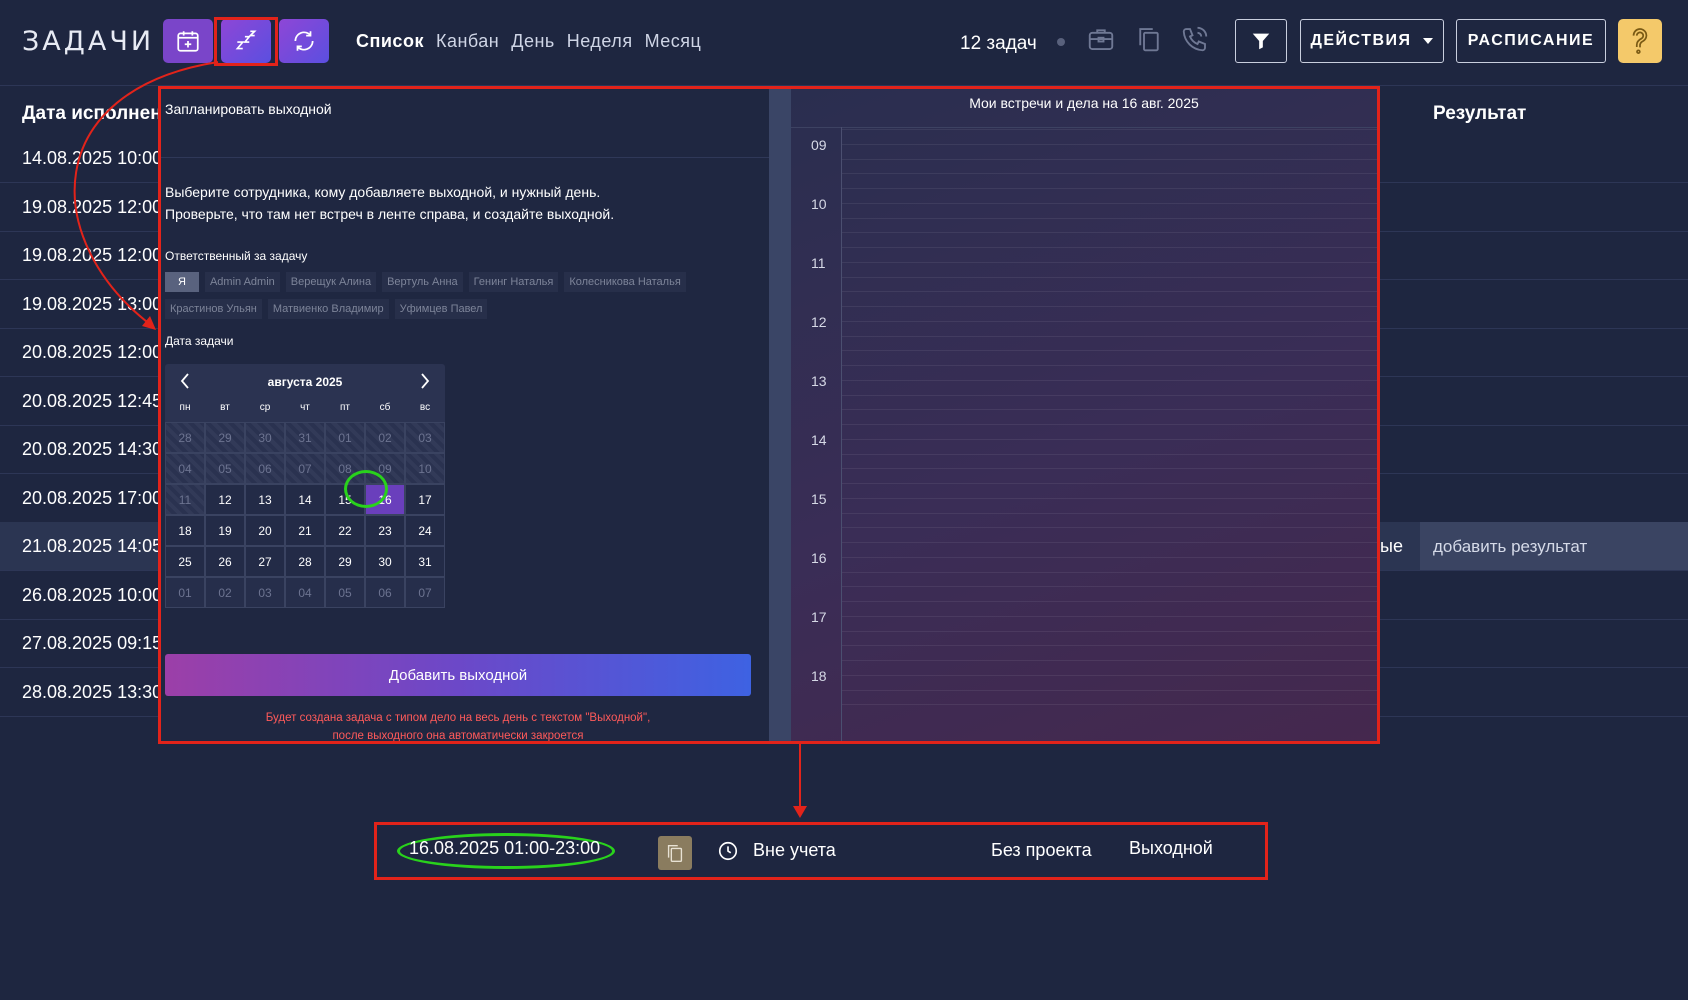 This screenshot has height=1000, width=1688. What do you see at coordinates (225, 530) in the screenshot?
I see `calendar-day: 19` at bounding box center [225, 530].